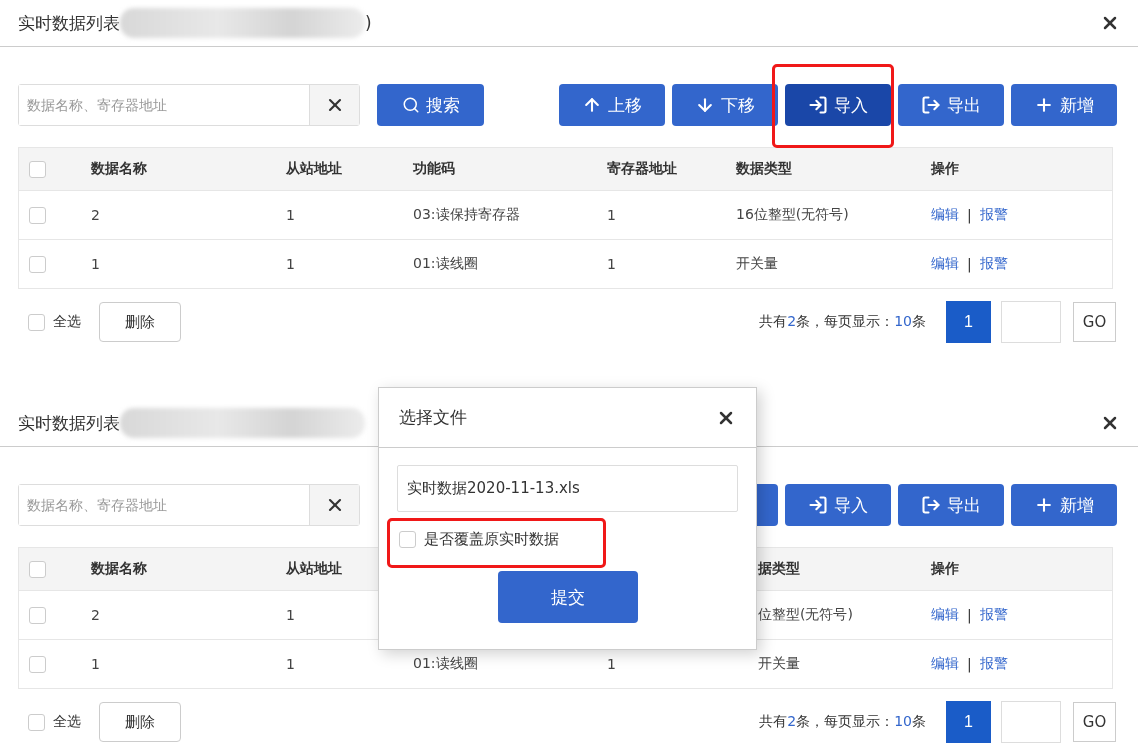  I want to click on move-up-button: 上移, so click(612, 105).